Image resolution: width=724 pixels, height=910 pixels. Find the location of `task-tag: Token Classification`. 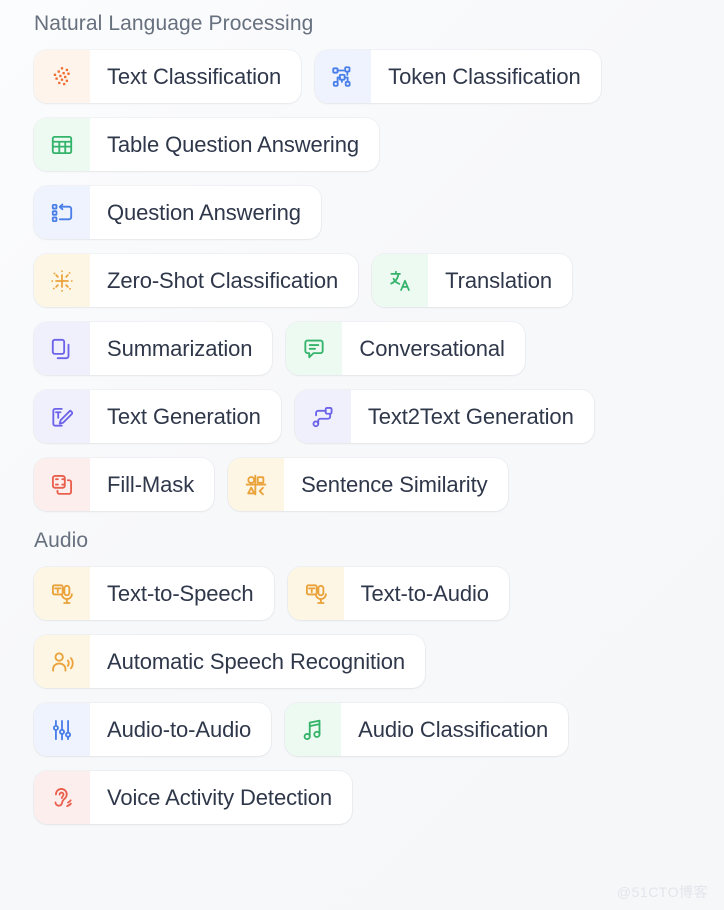

task-tag: Token Classification is located at coordinates (458, 76).